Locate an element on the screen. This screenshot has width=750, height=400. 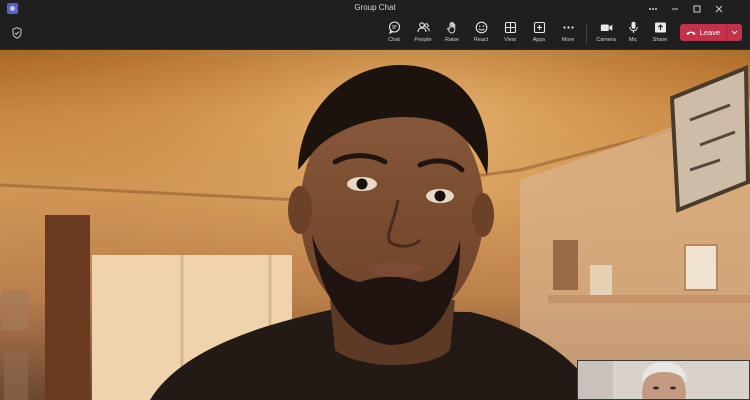
close-icon is located at coordinates (719, 8).